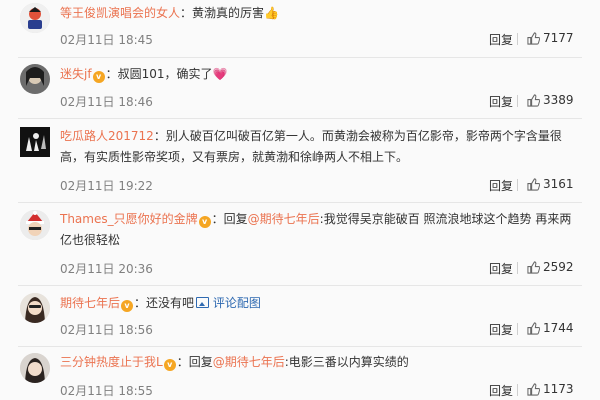  I want to click on timestamp: 02月11日 20:36, so click(106, 269).